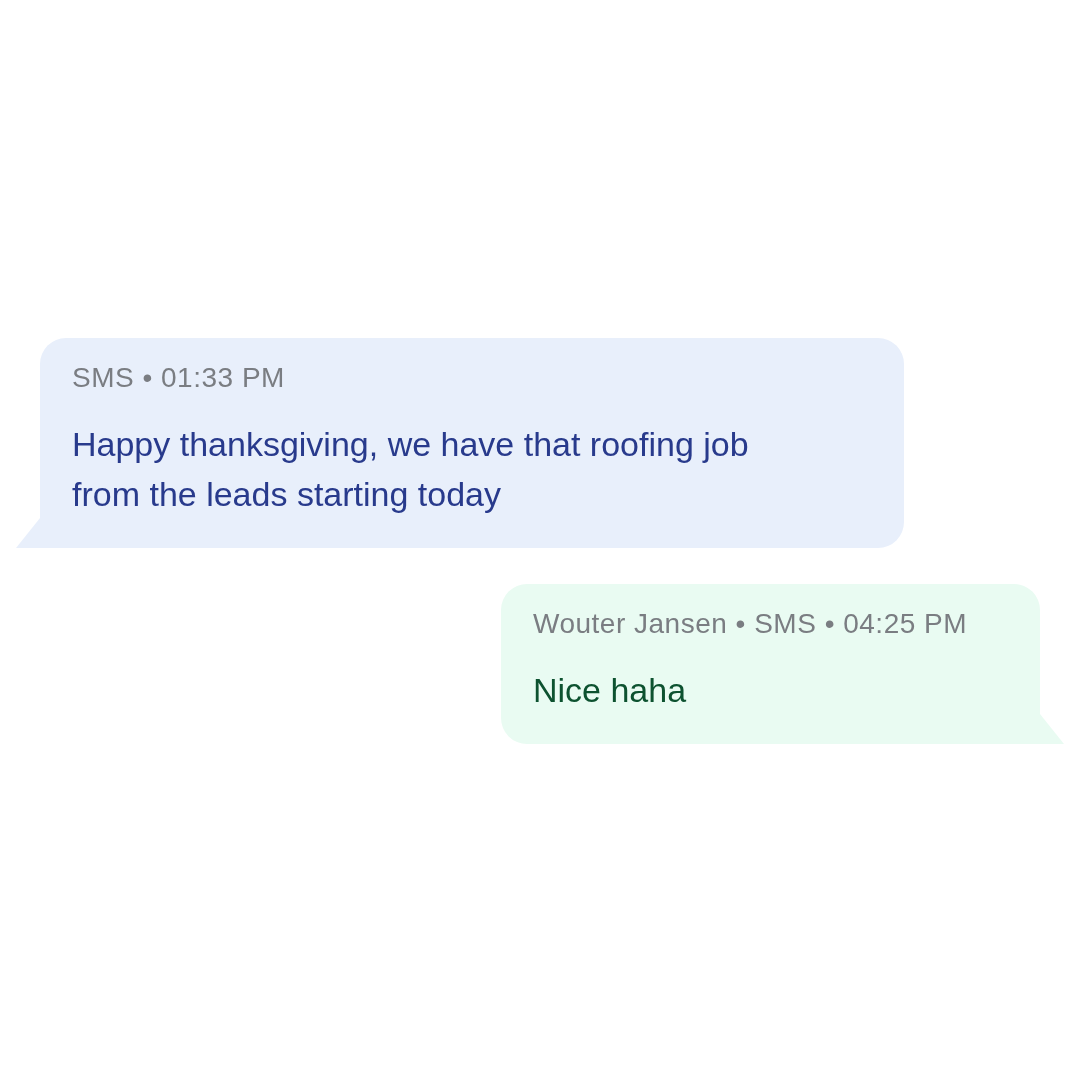 This screenshot has height=1080, width=1080. I want to click on message-text: Happy thanksgiving, we have that roofing job from the leads starting today, so click(411, 469).